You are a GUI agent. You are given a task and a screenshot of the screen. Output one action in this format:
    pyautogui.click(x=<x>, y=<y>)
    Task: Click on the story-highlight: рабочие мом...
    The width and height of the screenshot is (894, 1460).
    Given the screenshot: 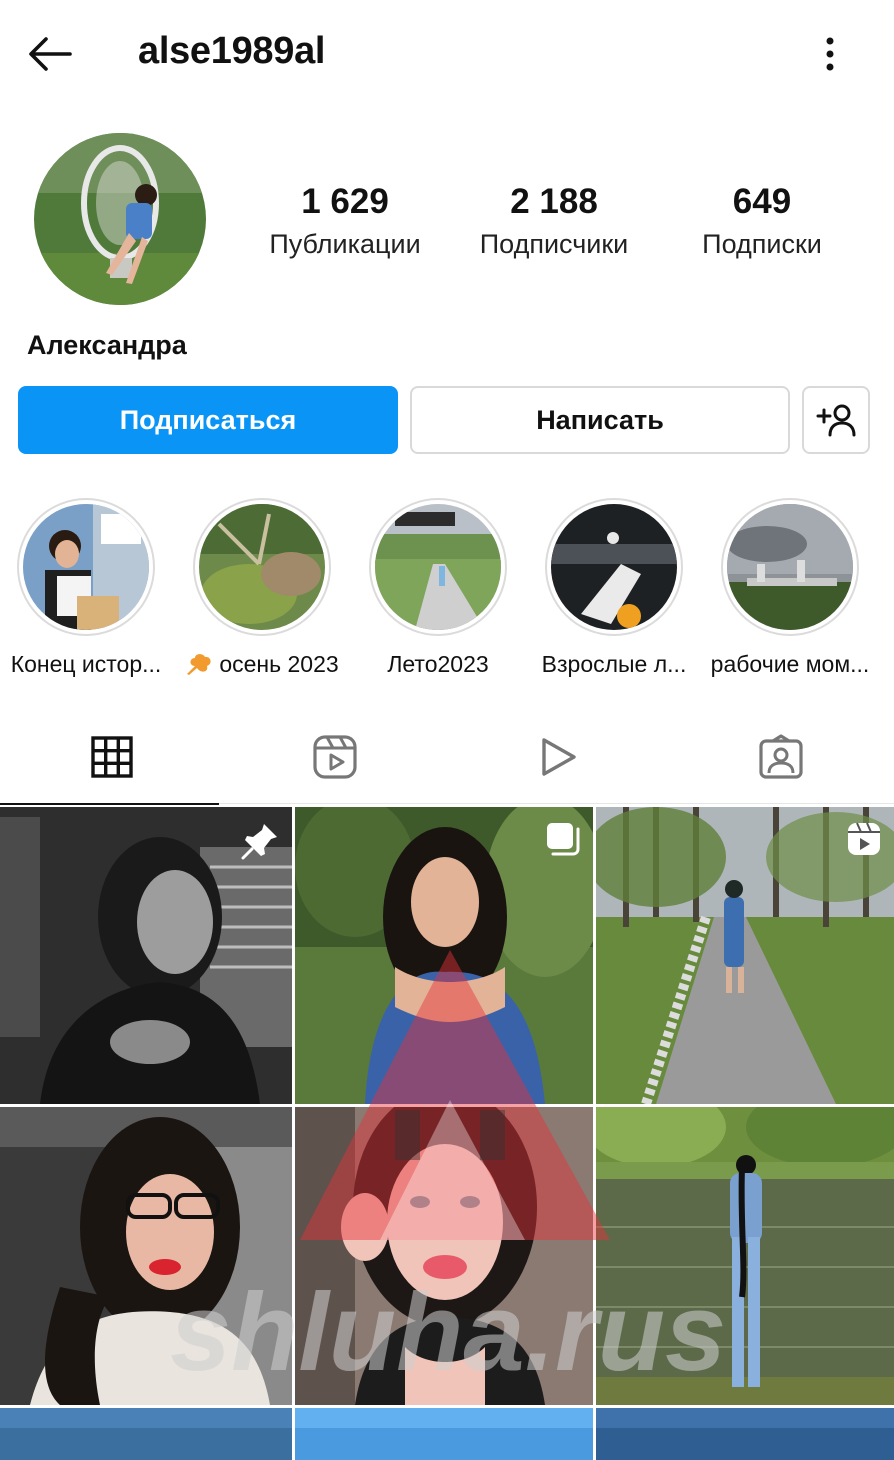 What is the action you would take?
    pyautogui.click(x=790, y=588)
    